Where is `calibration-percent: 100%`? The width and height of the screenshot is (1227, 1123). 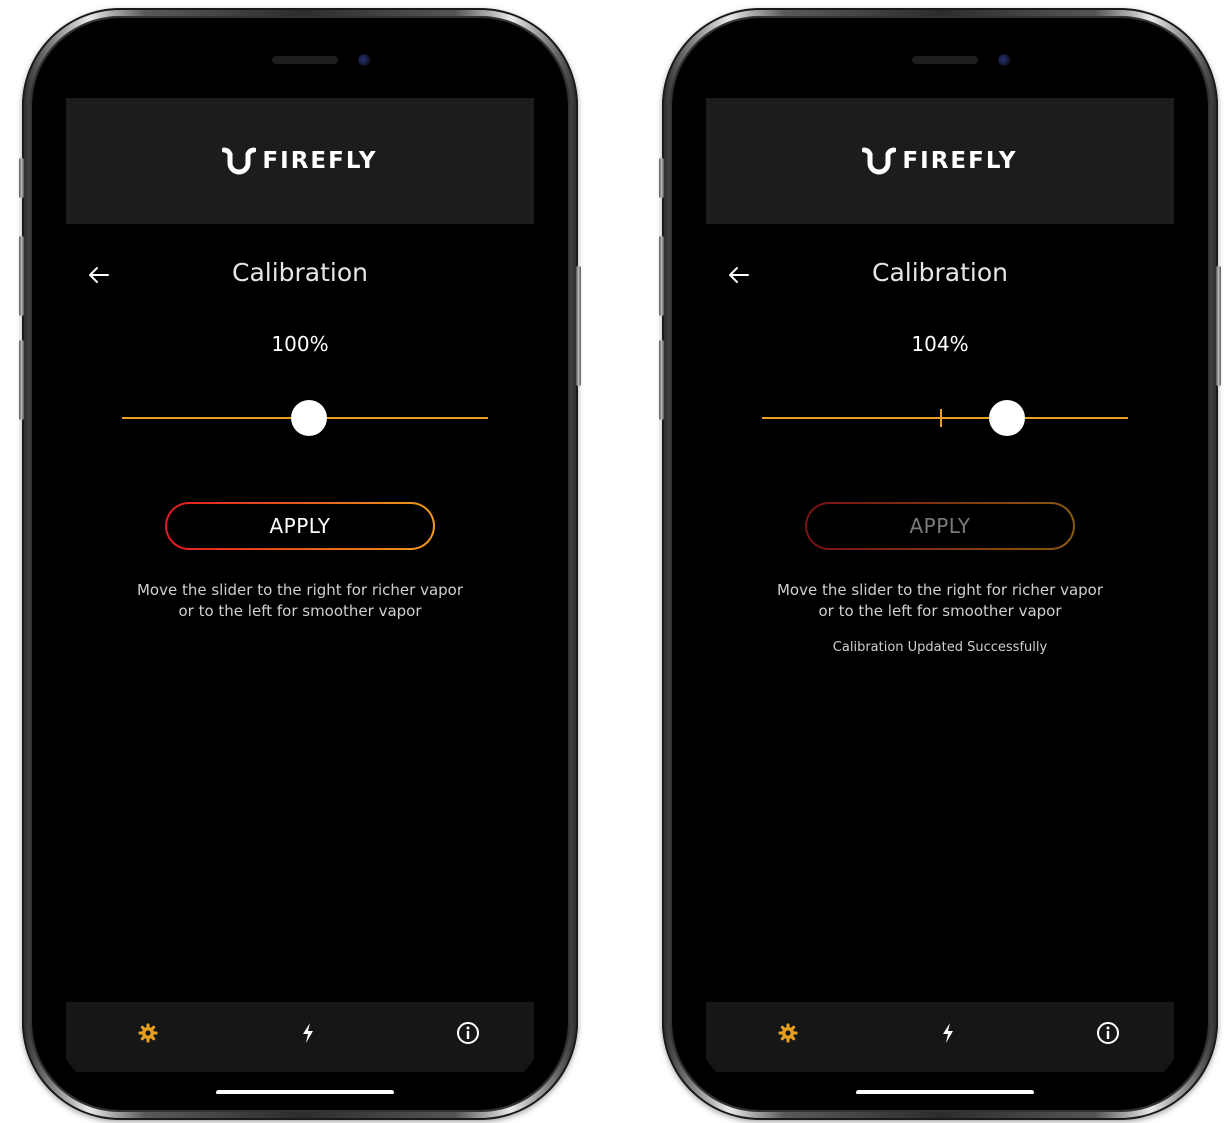 calibration-percent: 100% is located at coordinates (300, 344).